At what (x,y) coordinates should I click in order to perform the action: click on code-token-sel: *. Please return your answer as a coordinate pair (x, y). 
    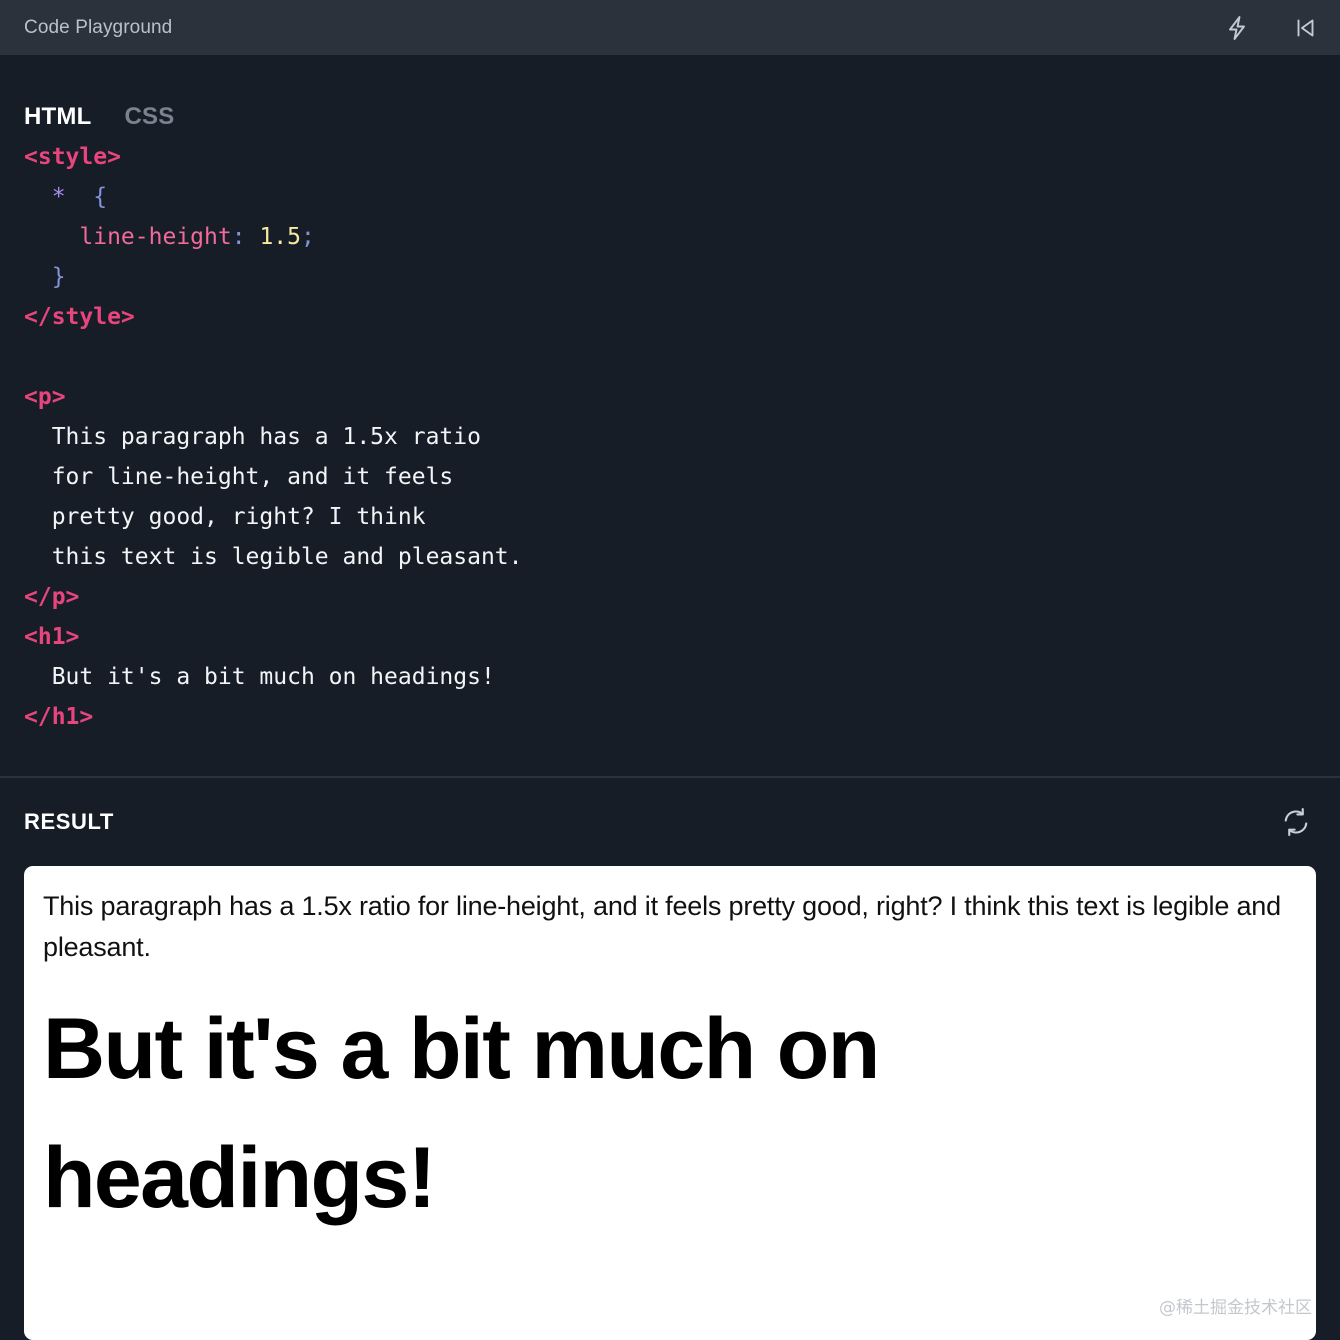
    Looking at the image, I should click on (58, 197).